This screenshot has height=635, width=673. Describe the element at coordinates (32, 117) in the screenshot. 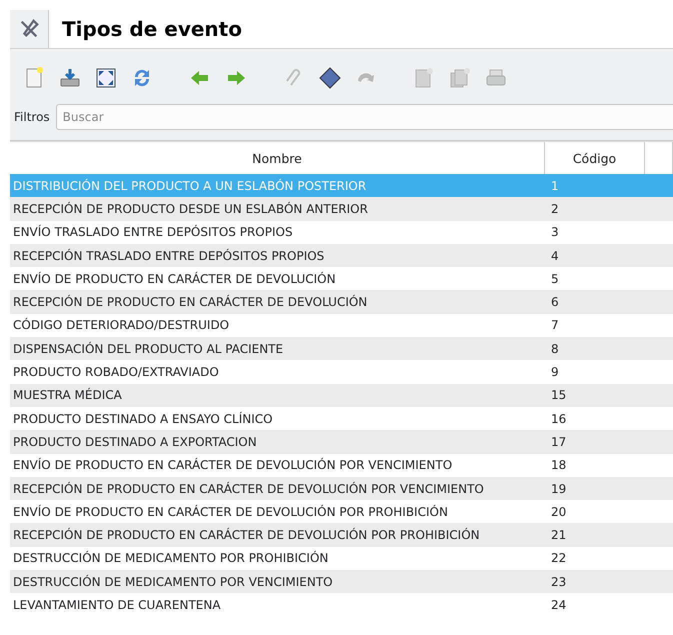

I see `filter-label: Filtros` at that location.